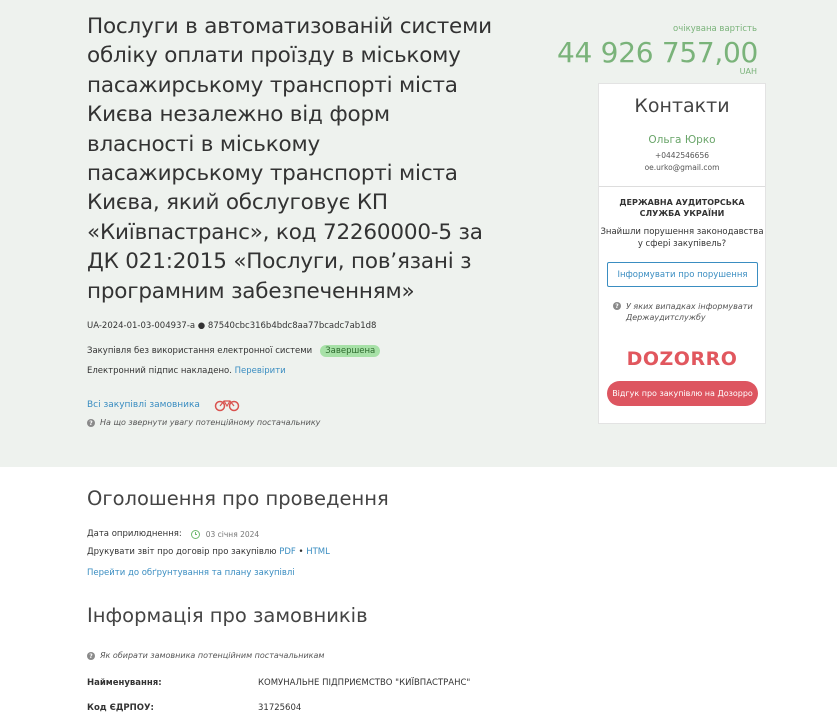 Image resolution: width=837 pixels, height=719 pixels. Describe the element at coordinates (682, 106) in the screenshot. I see `contacts-title: Контакти` at that location.